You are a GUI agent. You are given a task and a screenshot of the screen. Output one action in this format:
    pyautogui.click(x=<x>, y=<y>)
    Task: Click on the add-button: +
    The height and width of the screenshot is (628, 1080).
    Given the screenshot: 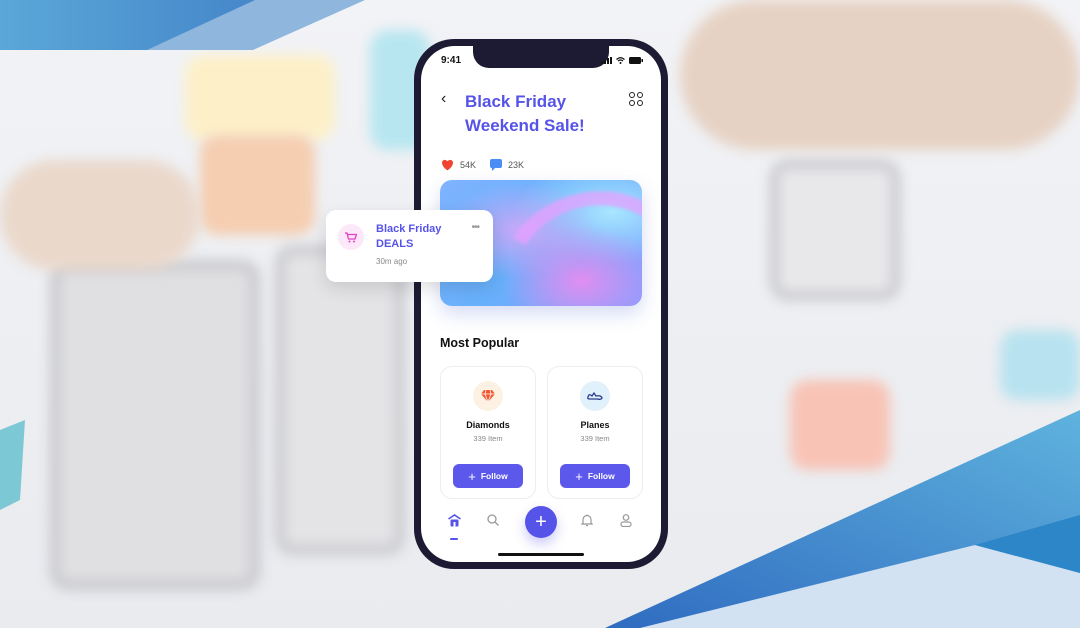 What is the action you would take?
    pyautogui.click(x=541, y=522)
    